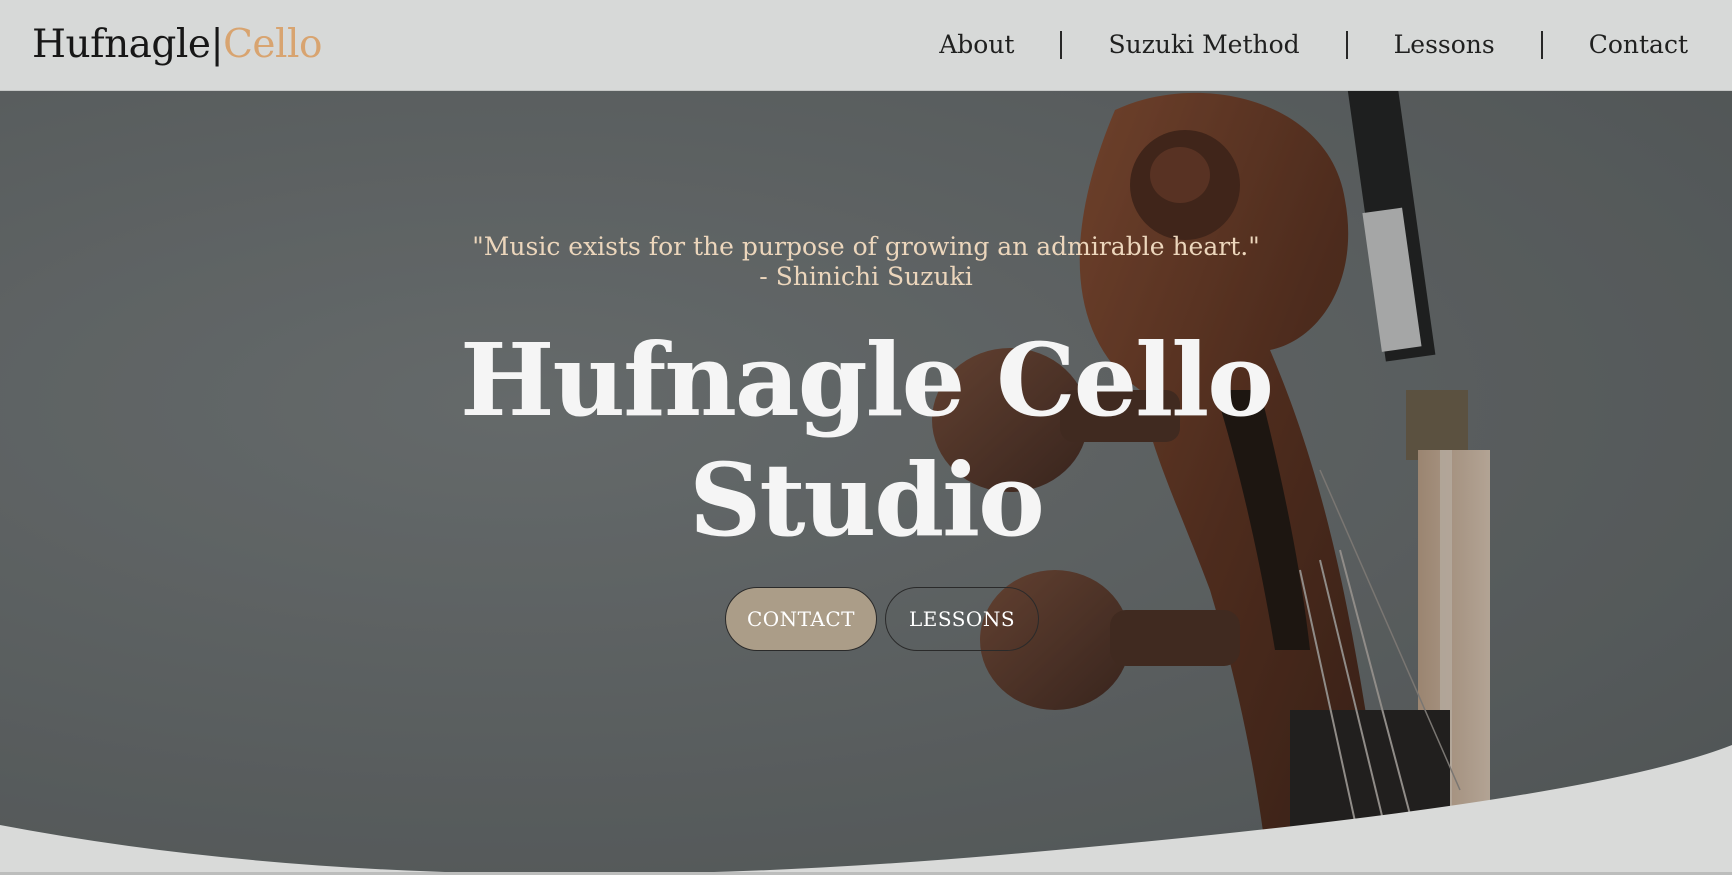 The height and width of the screenshot is (875, 1732). I want to click on logo-main-text: Hufnagle|, so click(128, 44).